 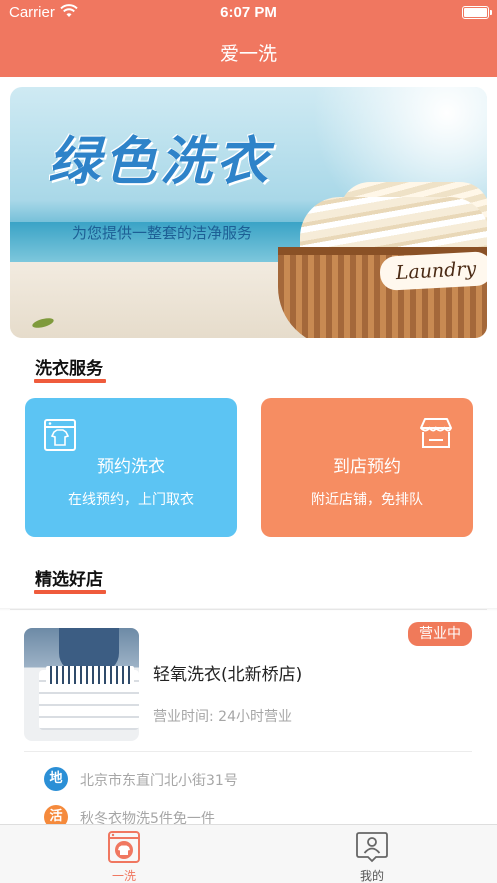 I want to click on shops-heading: 精选好店, so click(x=69, y=580).